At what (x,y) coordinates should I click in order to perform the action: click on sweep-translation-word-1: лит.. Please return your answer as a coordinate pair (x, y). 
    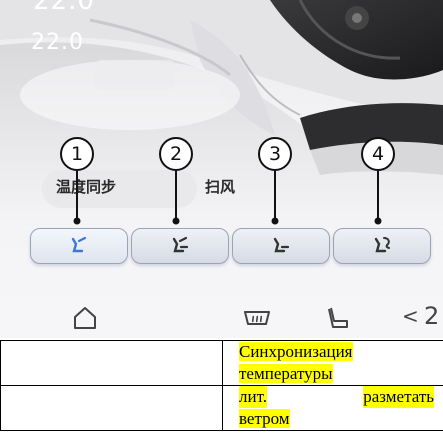
    Looking at the image, I should click on (253, 397).